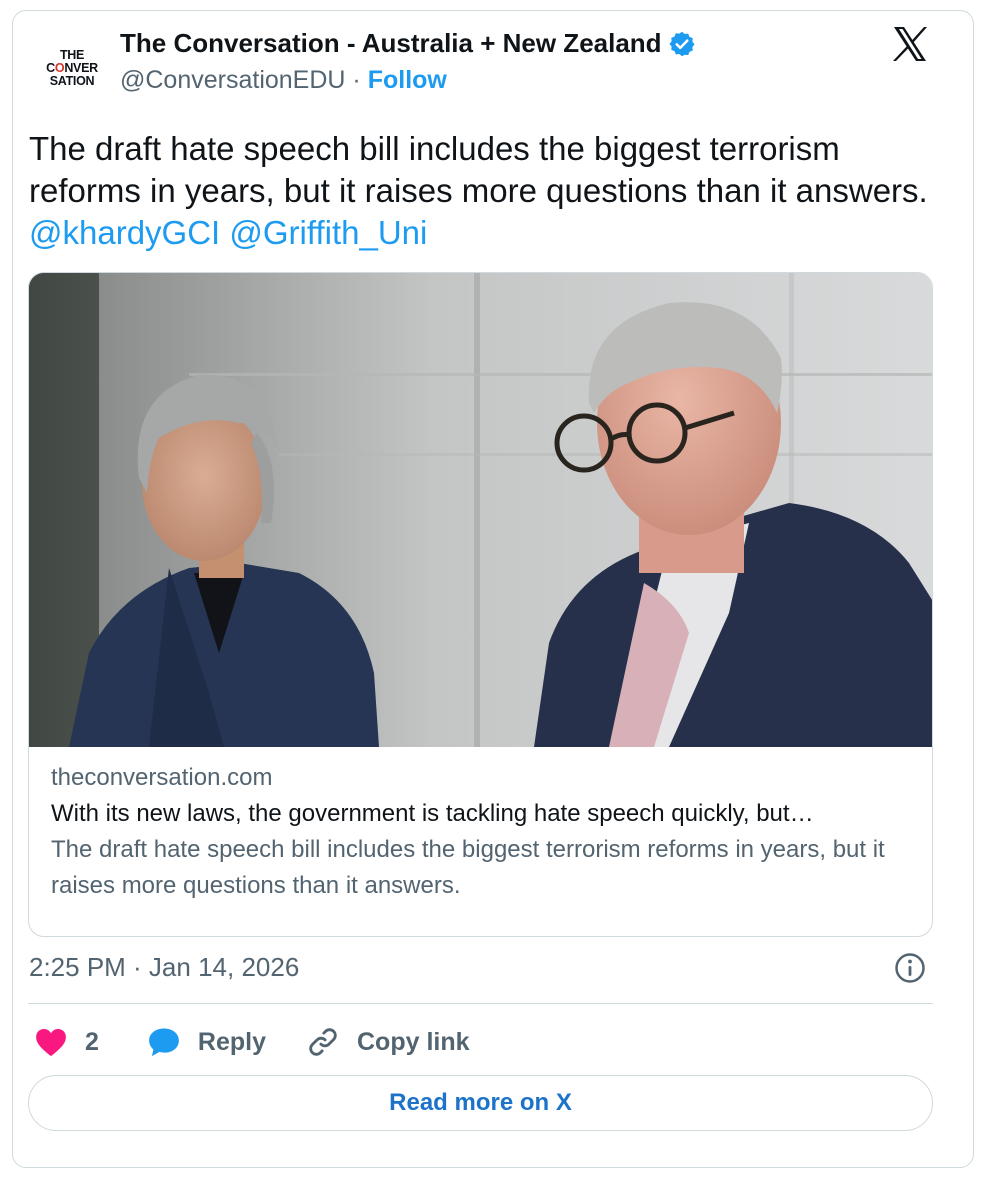 Image resolution: width=987 pixels, height=1184 pixels. I want to click on heart-icon, so click(51, 1042).